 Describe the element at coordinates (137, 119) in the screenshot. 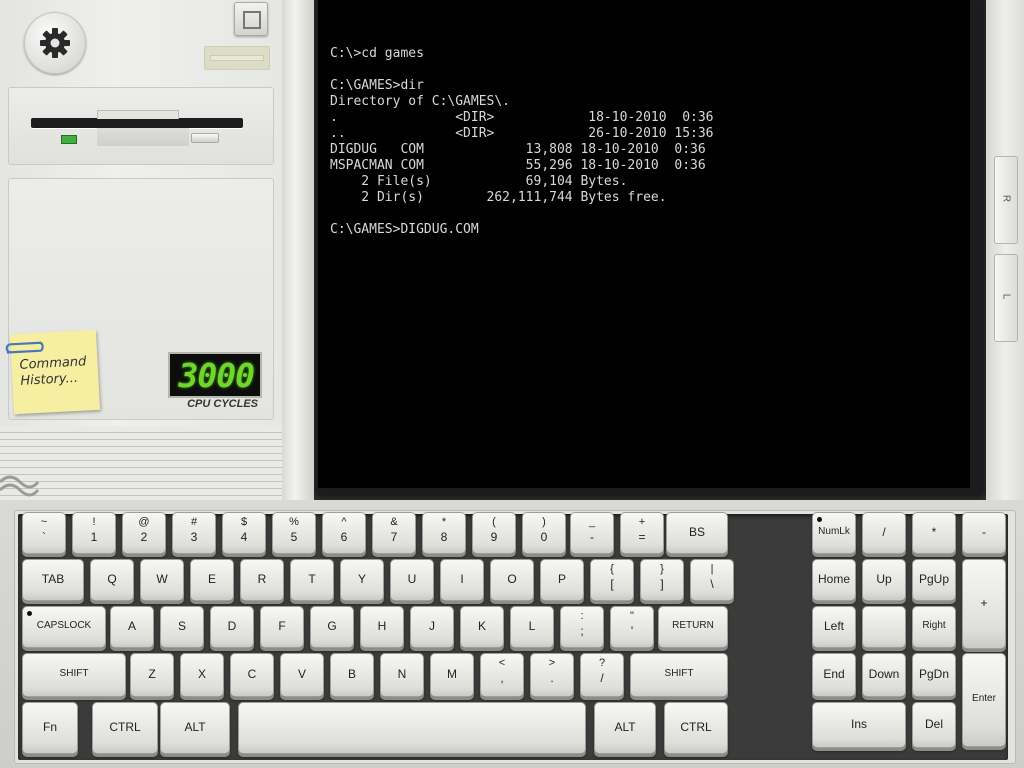

I see `floppy-slot` at that location.